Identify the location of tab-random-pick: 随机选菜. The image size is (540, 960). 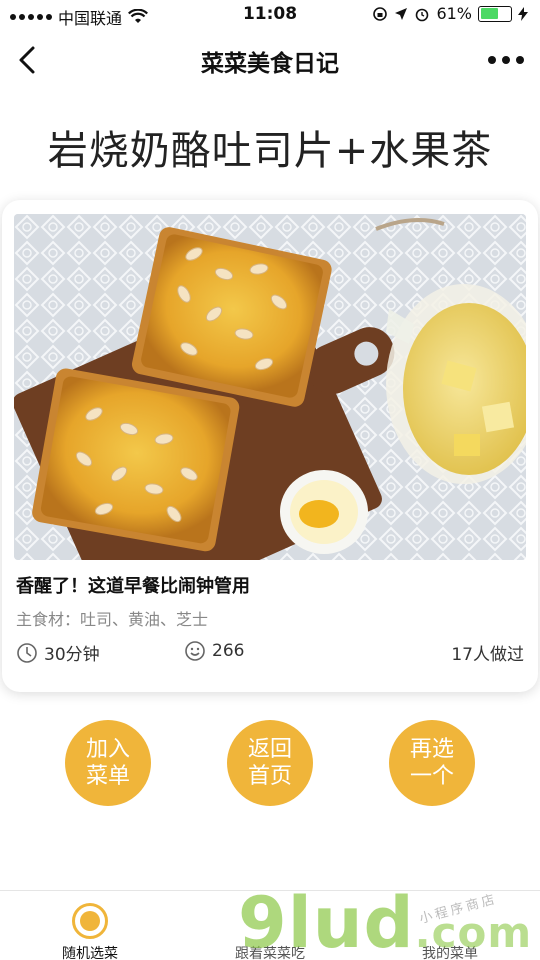
(90, 925).